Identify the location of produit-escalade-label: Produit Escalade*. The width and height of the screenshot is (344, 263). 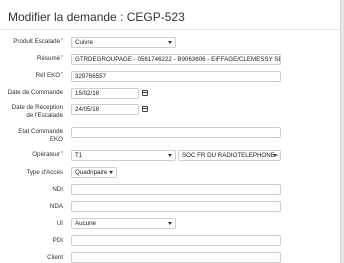
(38, 41).